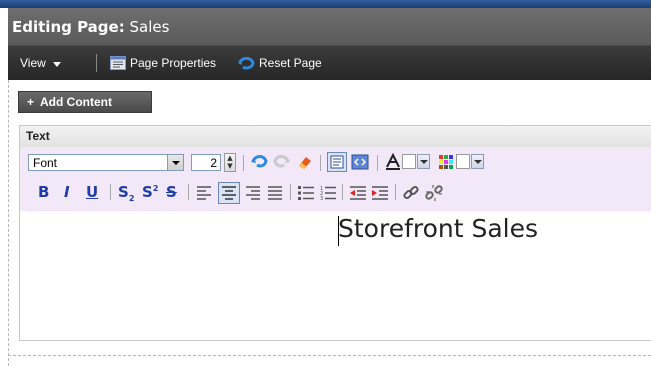  I want to click on svg-text: 3, so click(321, 198).